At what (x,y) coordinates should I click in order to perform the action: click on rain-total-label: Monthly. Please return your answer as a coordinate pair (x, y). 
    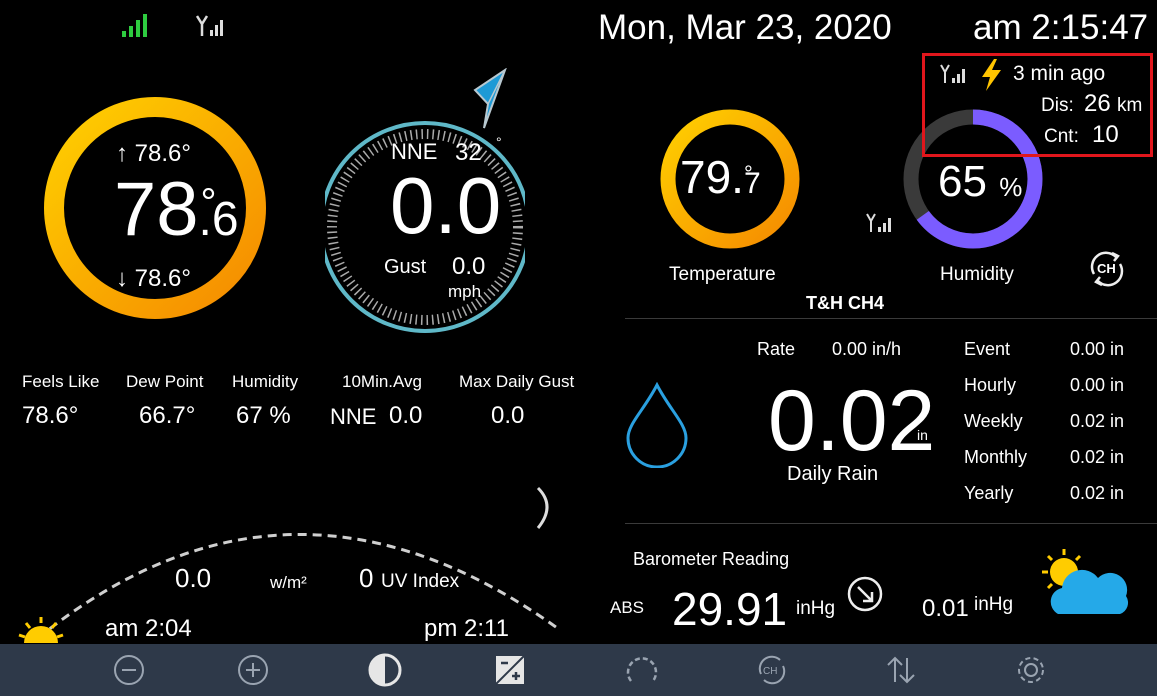
    Looking at the image, I should click on (996, 457).